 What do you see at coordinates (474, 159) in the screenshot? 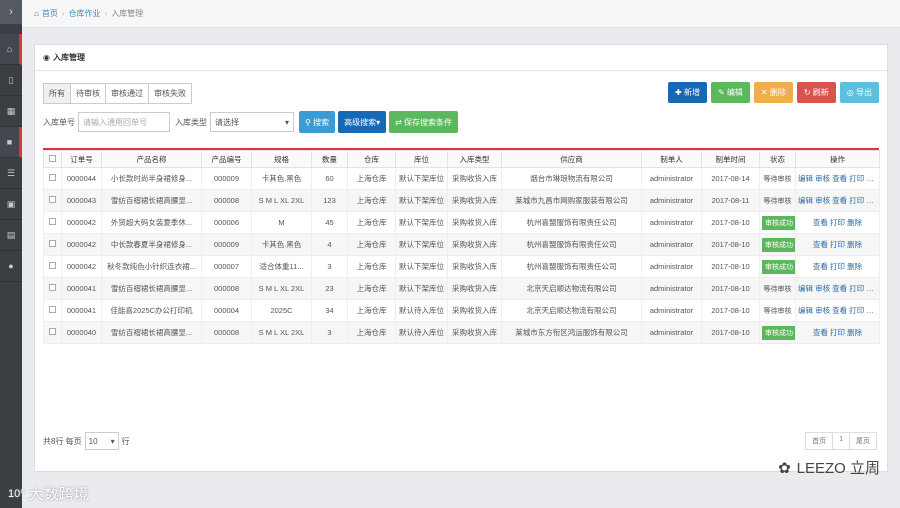
I see `column-header: 入库类型` at bounding box center [474, 159].